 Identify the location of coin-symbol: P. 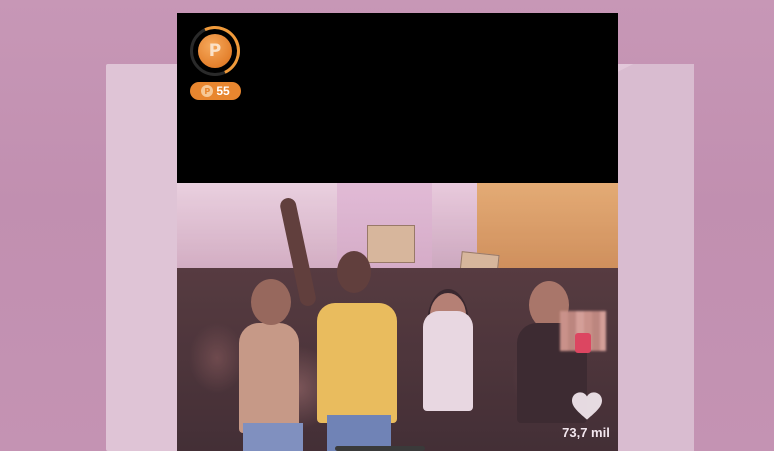
(215, 51).